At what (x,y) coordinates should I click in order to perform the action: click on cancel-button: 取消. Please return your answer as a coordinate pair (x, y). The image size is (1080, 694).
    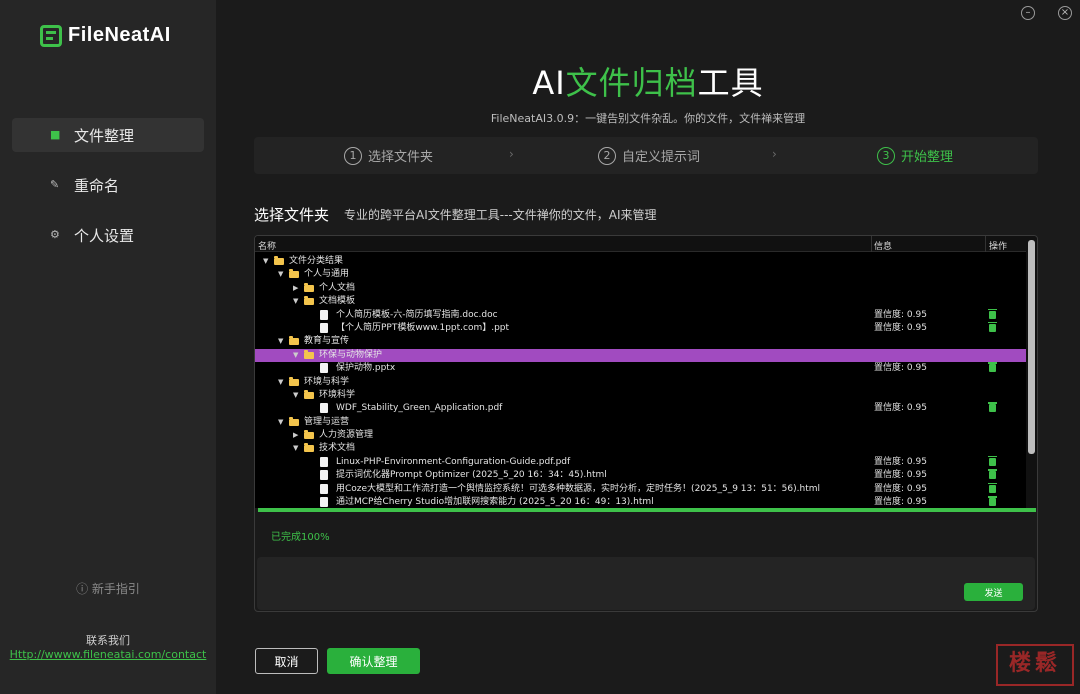
    Looking at the image, I should click on (286, 661).